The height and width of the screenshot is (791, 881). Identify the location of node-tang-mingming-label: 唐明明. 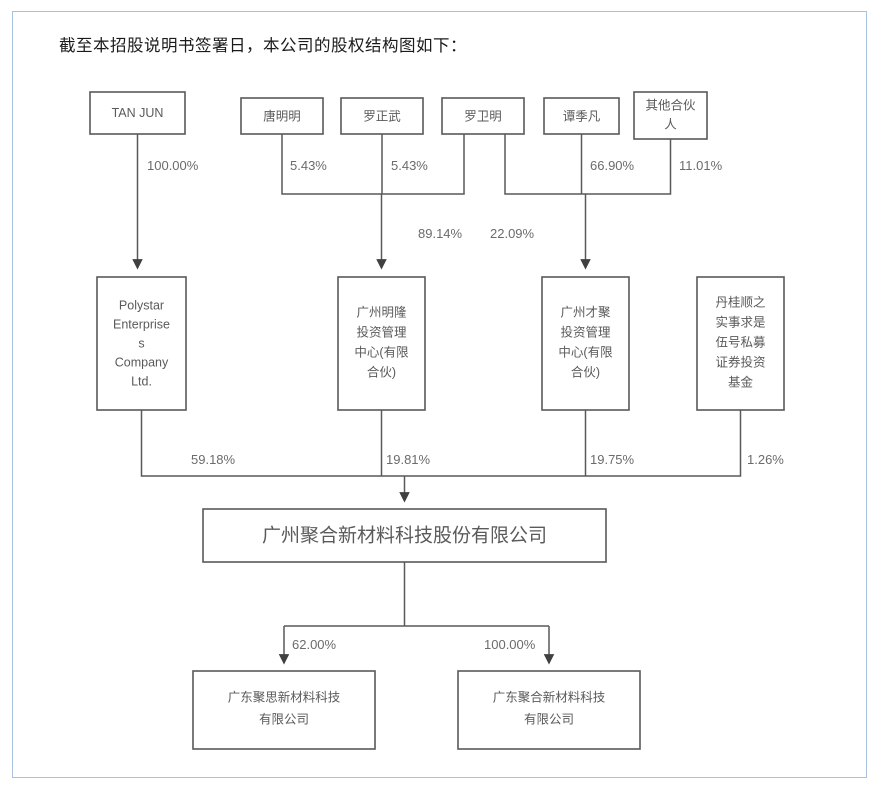
(282, 115).